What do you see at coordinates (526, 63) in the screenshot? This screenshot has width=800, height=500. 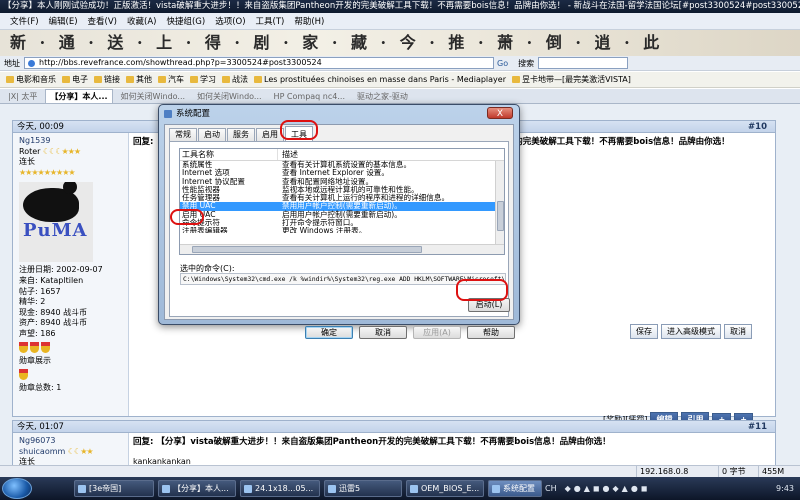 I see `search-label: 搜索` at bounding box center [526, 63].